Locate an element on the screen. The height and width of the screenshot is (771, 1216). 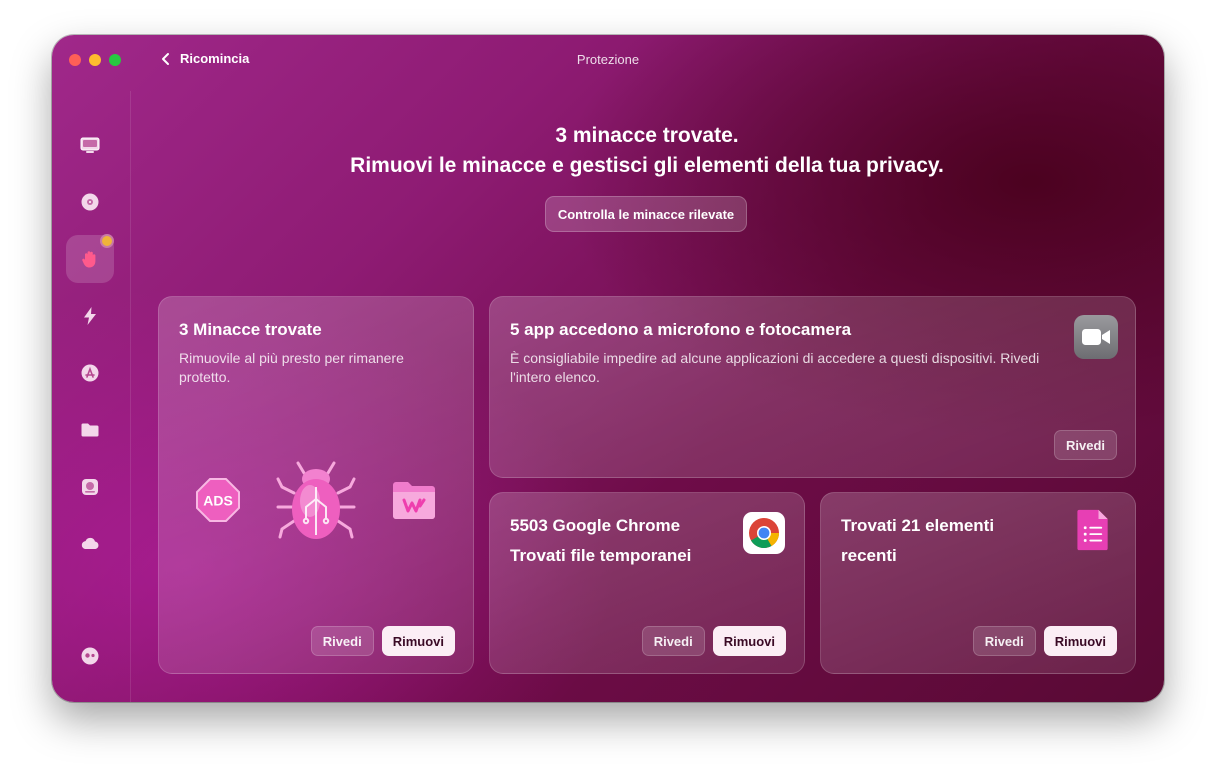
sidebar-item-smart-care is located at coordinates (90, 145).